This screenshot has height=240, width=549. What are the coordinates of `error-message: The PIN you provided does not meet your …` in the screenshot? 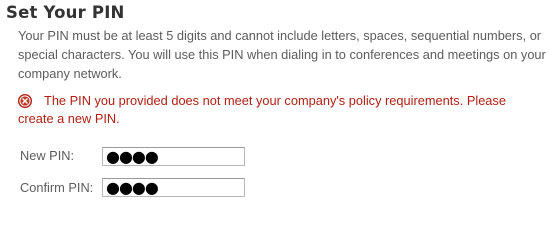 It's located at (282, 110).